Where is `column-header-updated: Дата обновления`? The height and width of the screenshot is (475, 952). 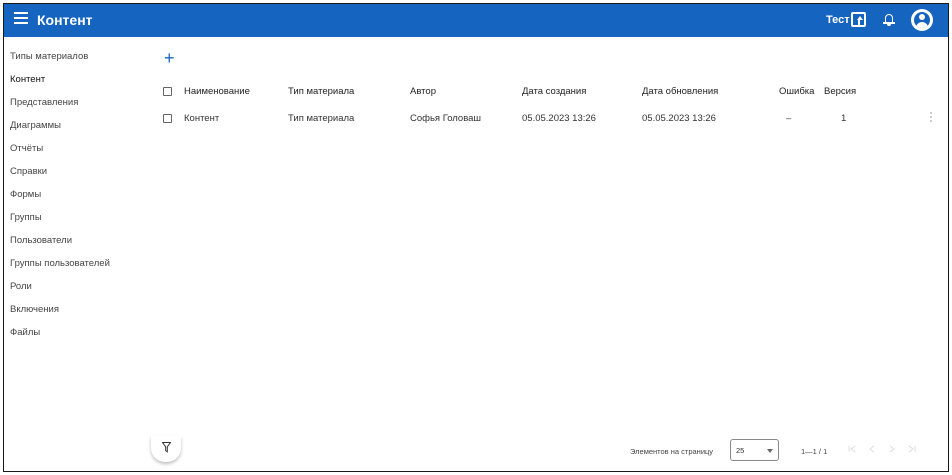 column-header-updated: Дата обновления is located at coordinates (680, 91).